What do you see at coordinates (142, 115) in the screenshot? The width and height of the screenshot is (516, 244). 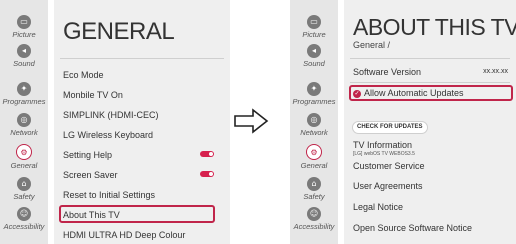 I see `menu-item-simplink: SIMPLINK (HDMI-CEC)` at bounding box center [142, 115].